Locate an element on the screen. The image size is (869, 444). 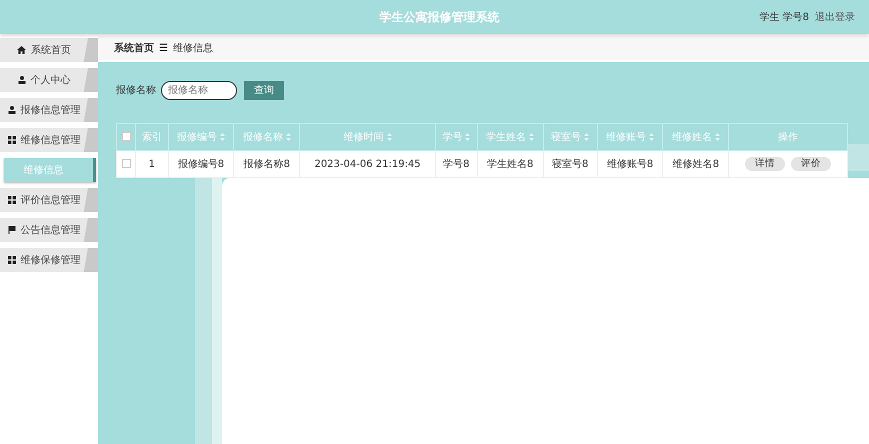
table-row: 1 报修编号8 报修名称8 2023-04-06 21:19:45 学号8 学生姓名8 寝室号8 维修账号8 维修姓名8 详情 评价 is located at coordinates (482, 164).